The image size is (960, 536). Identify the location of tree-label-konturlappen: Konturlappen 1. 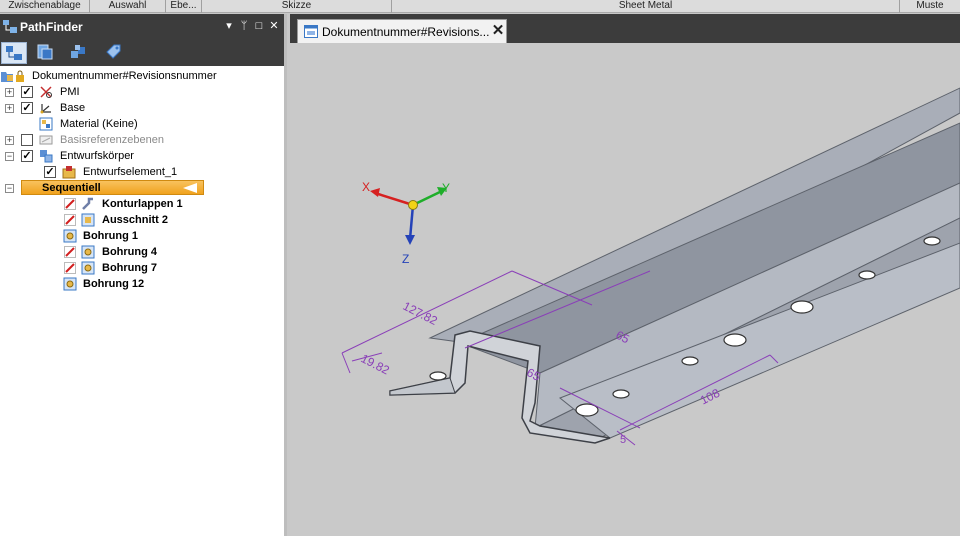
(142, 204).